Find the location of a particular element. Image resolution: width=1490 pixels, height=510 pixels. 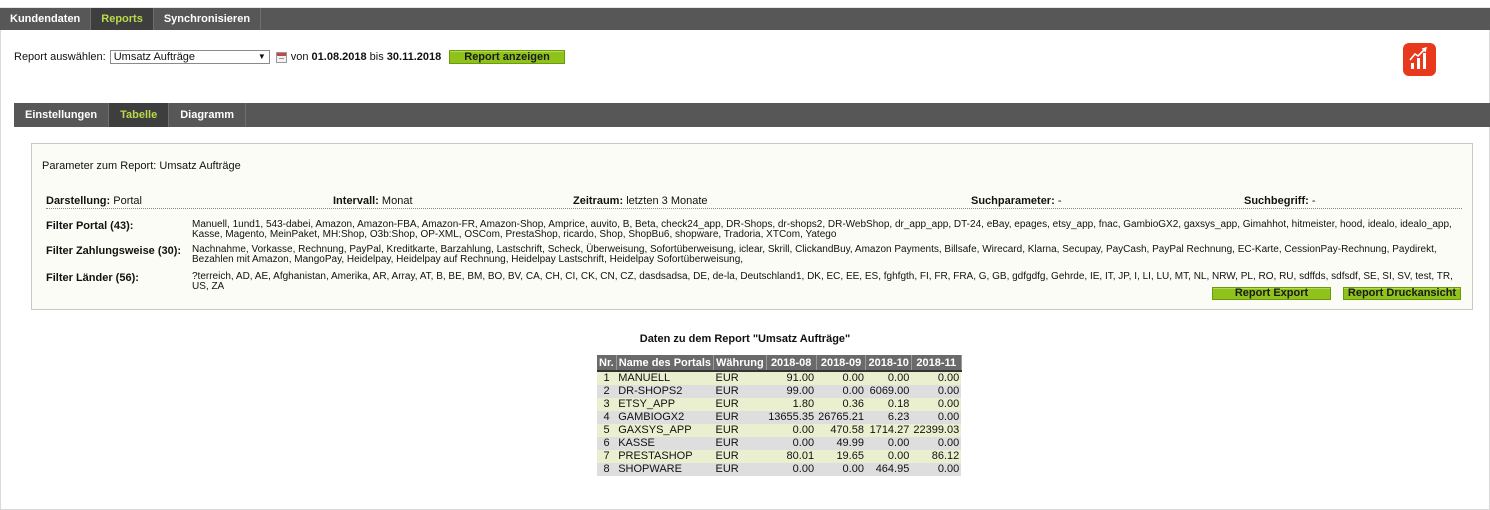

tab-tabelle: Tabelle is located at coordinates (139, 115).